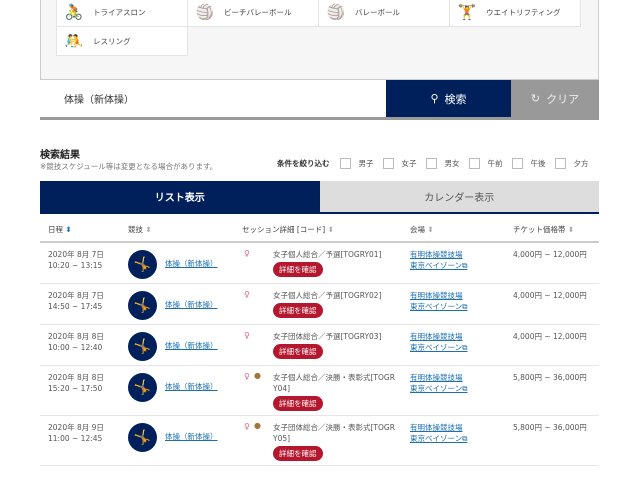  What do you see at coordinates (434, 98) in the screenshot?
I see `search-icon: ⚲` at bounding box center [434, 98].